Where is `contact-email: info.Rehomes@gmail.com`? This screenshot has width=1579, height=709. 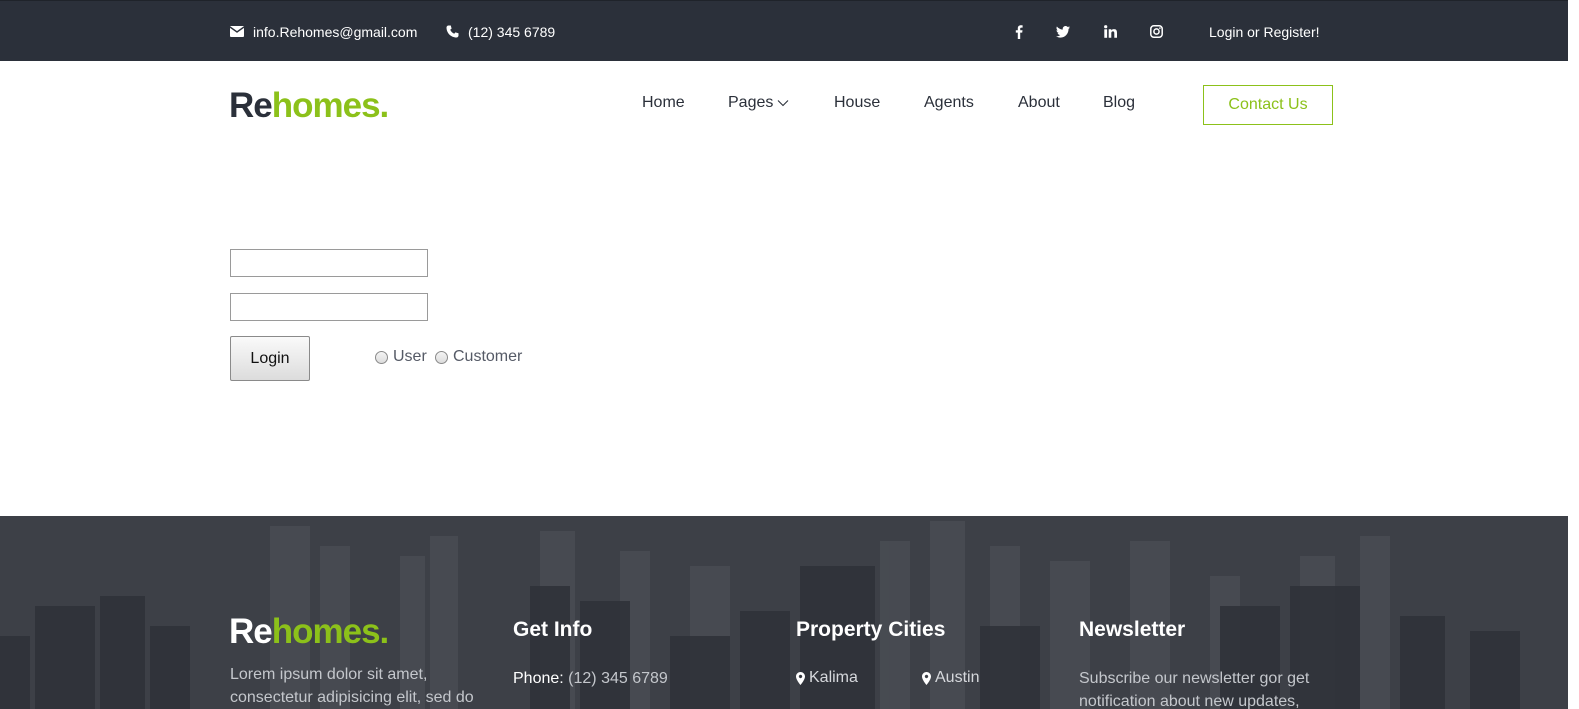
contact-email: info.Rehomes@gmail.com is located at coordinates (323, 31).